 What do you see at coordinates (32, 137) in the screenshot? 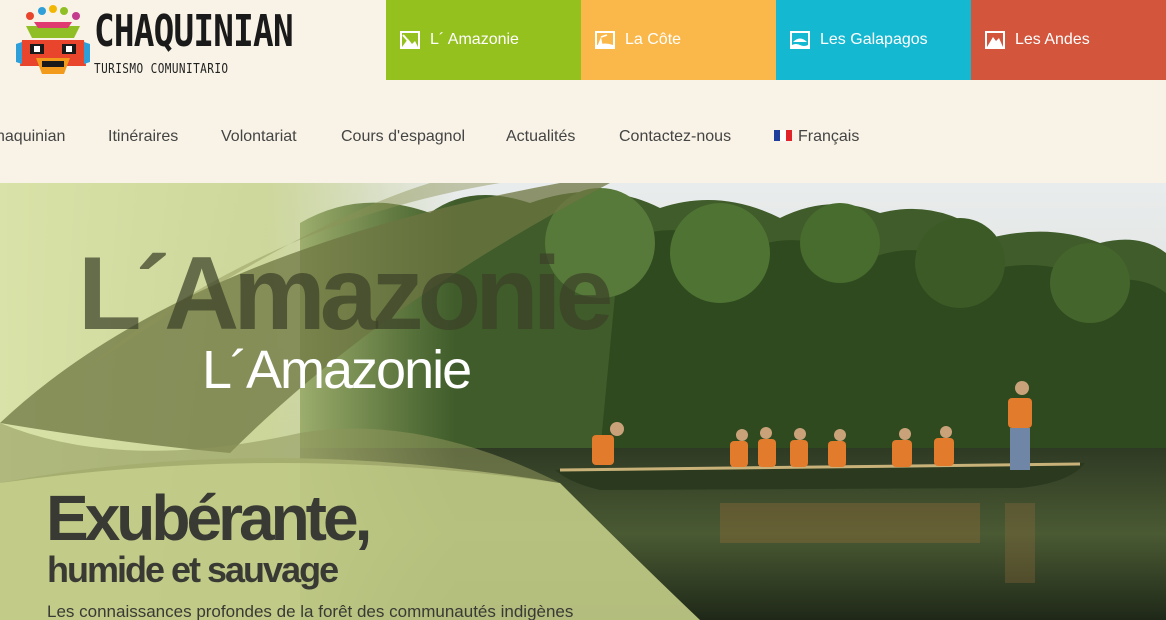
I see `nav-item-chaquinian: haquinian` at bounding box center [32, 137].